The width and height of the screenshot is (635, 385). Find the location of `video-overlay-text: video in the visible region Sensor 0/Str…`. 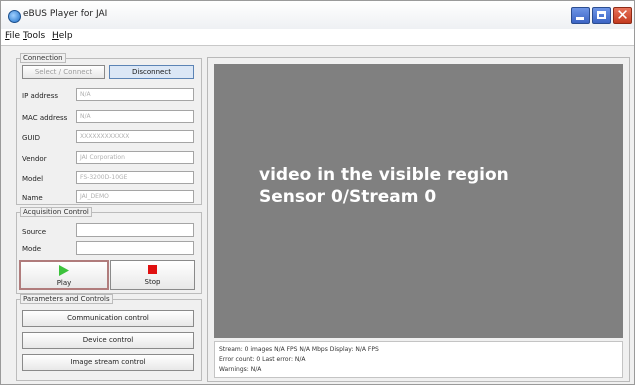

video-overlay-text: video in the visible region Sensor 0/Str… is located at coordinates (384, 186).